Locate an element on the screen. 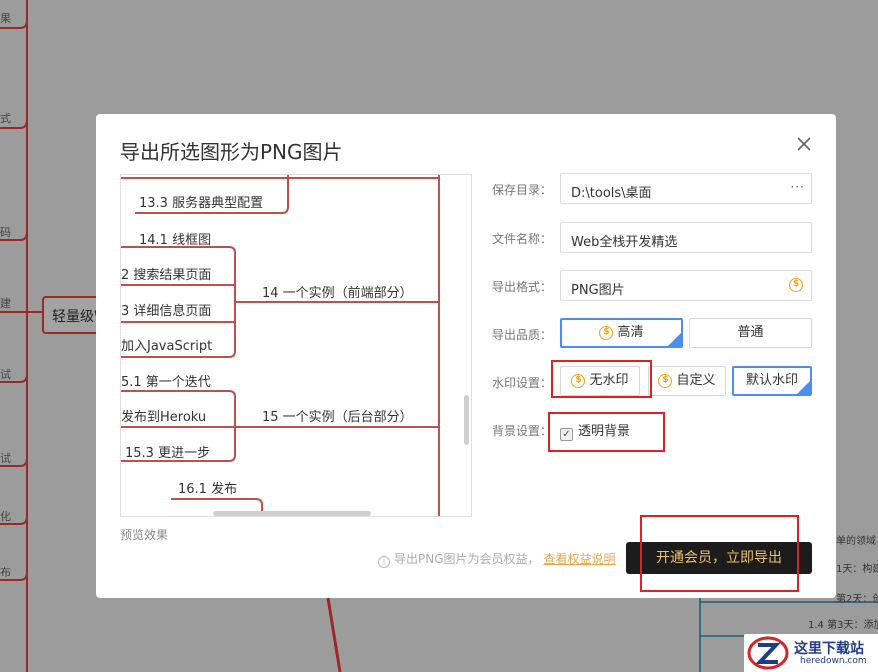  site-watermark-title: 这里下载站 is located at coordinates (829, 649).